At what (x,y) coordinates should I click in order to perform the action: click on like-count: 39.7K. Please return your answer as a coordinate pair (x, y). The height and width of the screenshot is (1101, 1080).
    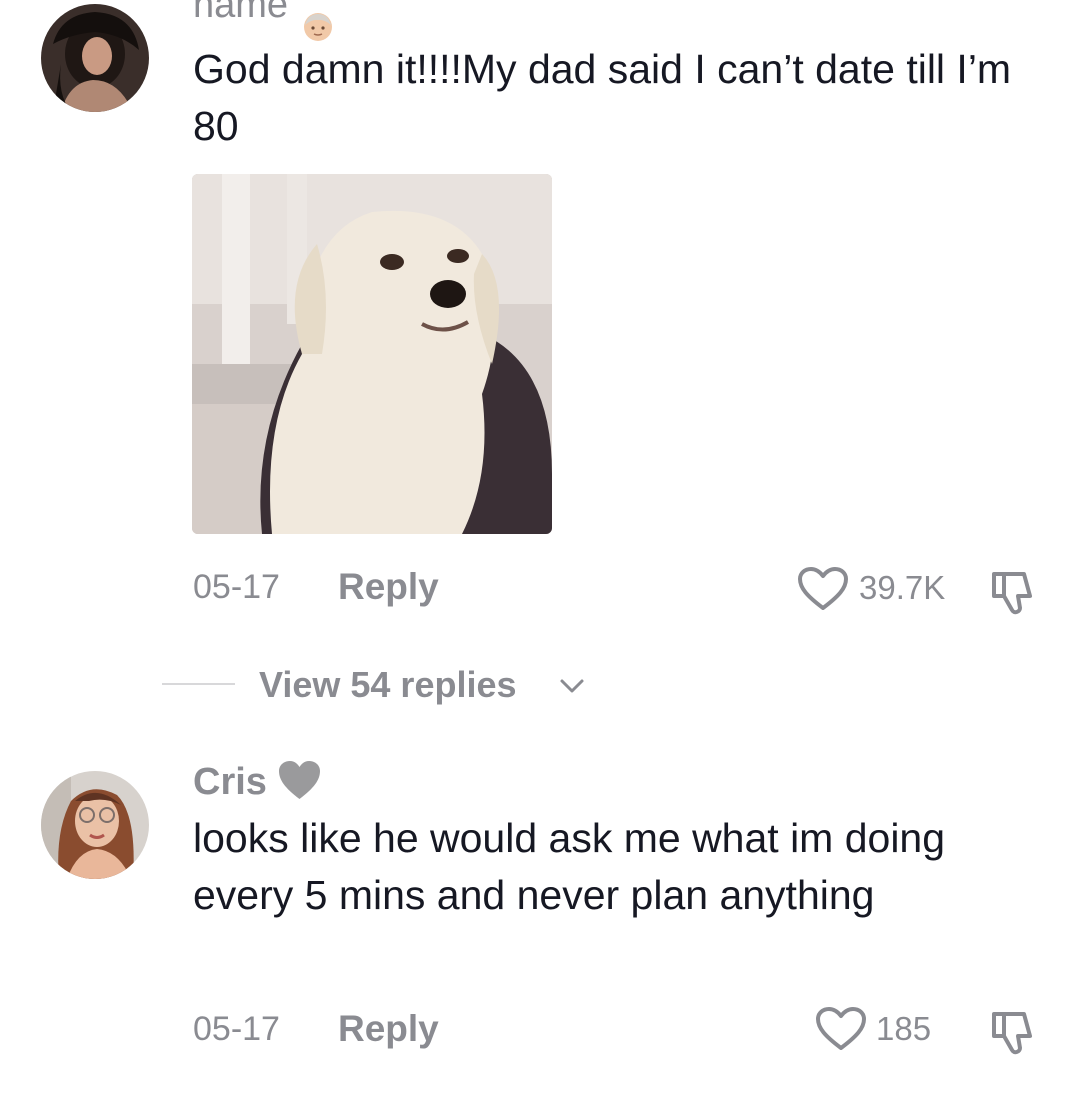
    Looking at the image, I should click on (902, 587).